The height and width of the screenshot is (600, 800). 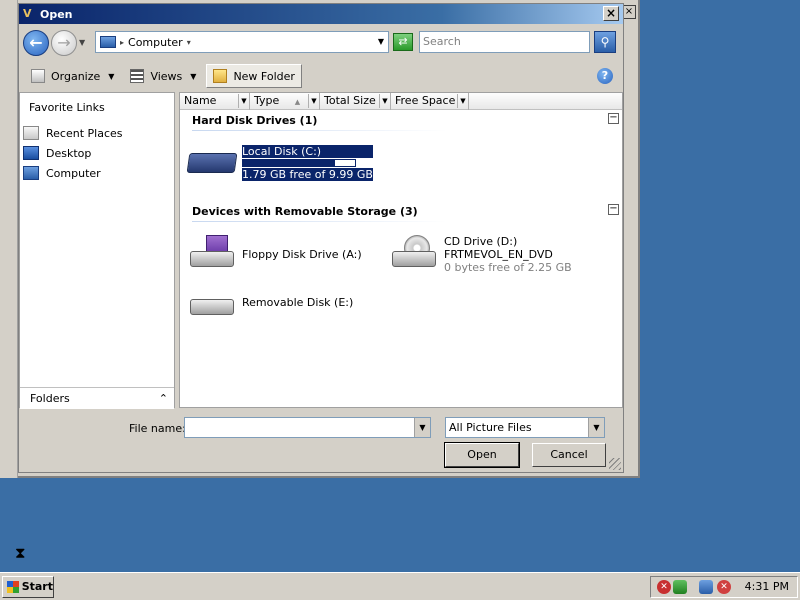 I want to click on breadcrumb-dropdown-icon: ▾, so click(x=189, y=42).